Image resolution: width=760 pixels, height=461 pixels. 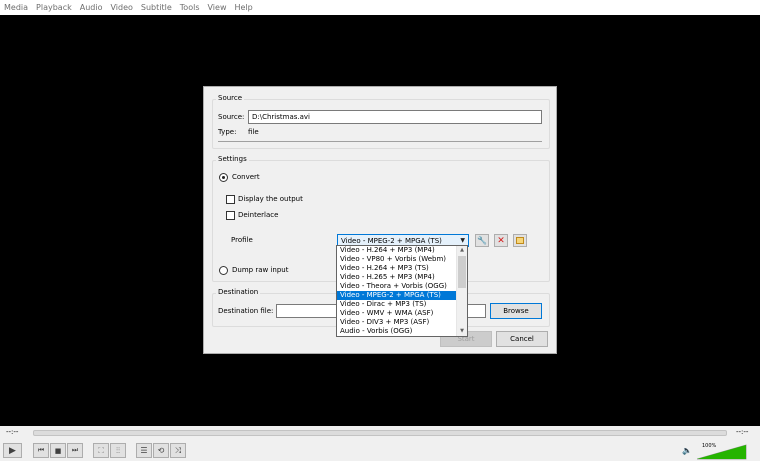 I want to click on profile-option: Video - DIV3 + MP3 (ASF), so click(x=402, y=322).